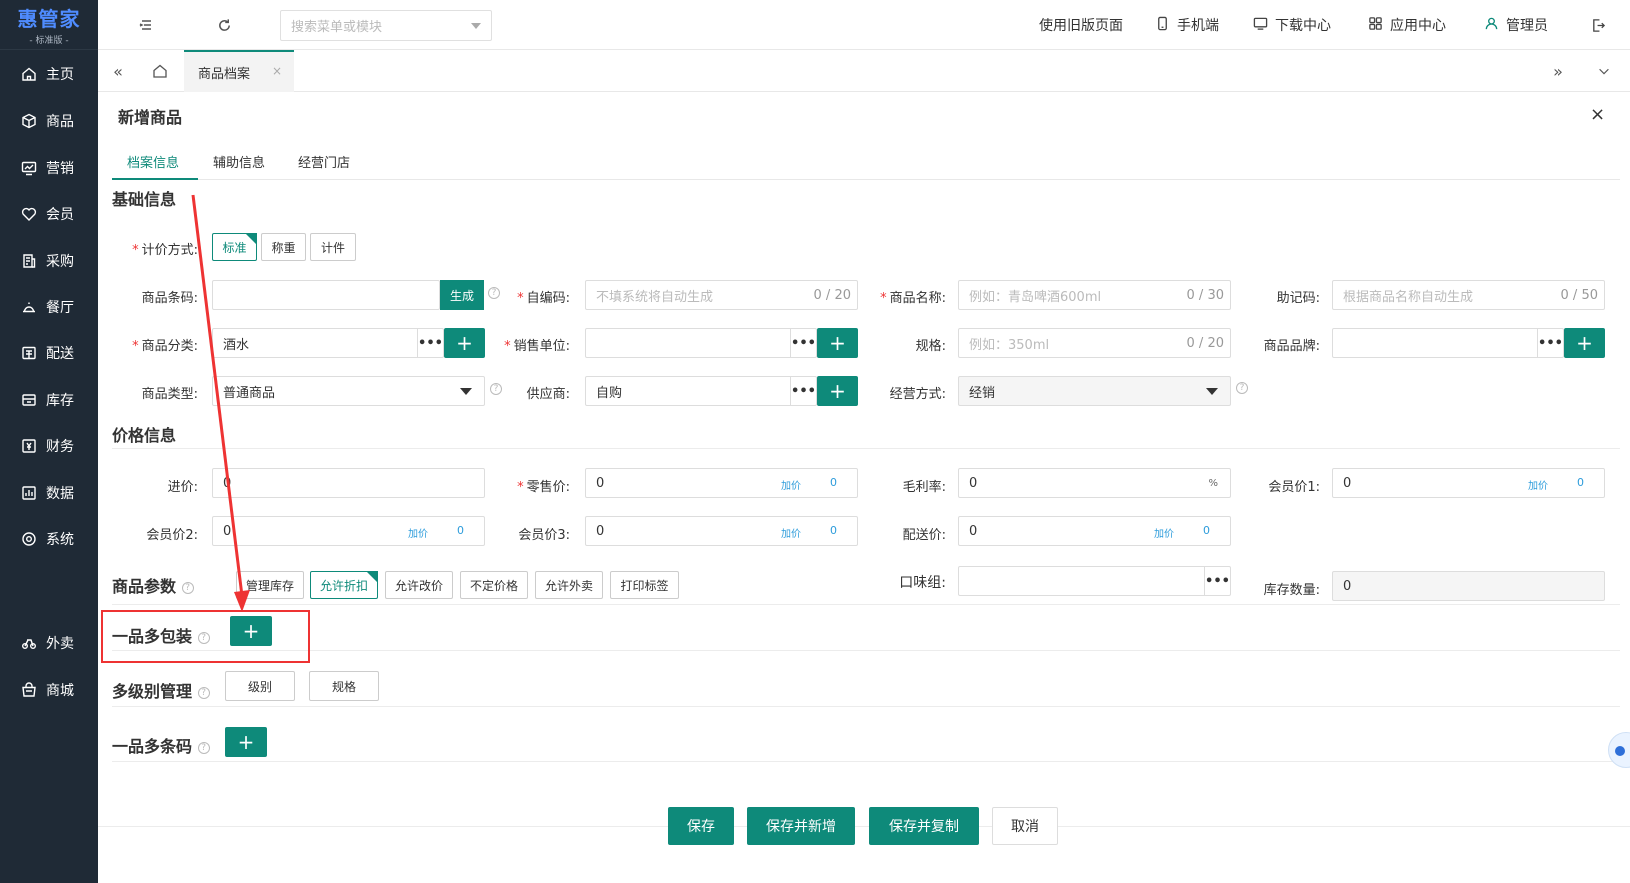  I want to click on delivery-price-input: 0 加价 0, so click(1094, 531).